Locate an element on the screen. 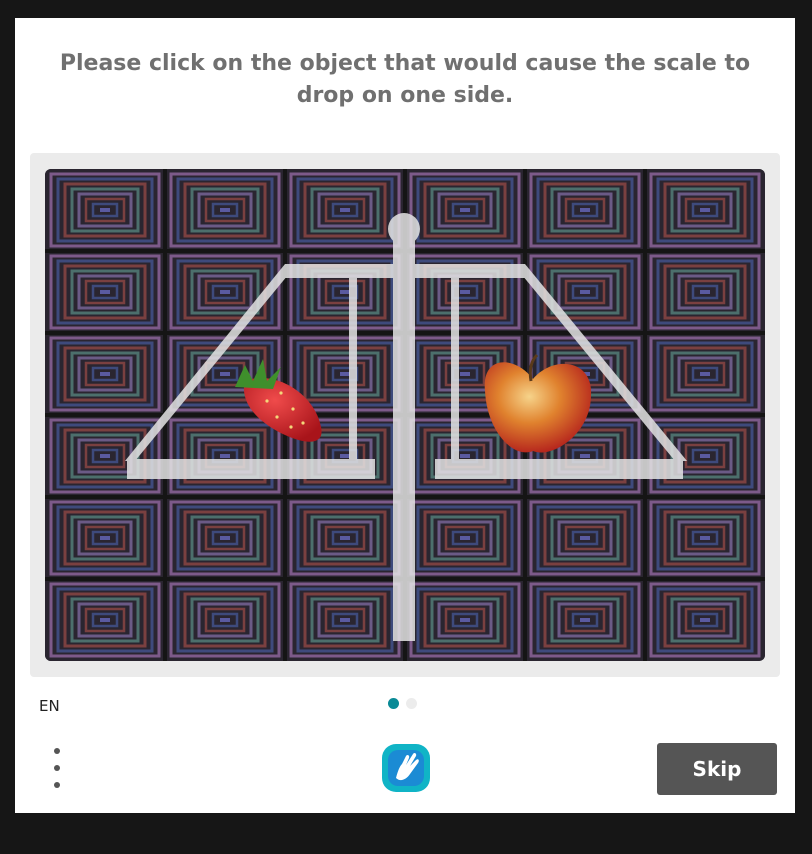  kebab-menu-icon is located at coordinates (57, 768).